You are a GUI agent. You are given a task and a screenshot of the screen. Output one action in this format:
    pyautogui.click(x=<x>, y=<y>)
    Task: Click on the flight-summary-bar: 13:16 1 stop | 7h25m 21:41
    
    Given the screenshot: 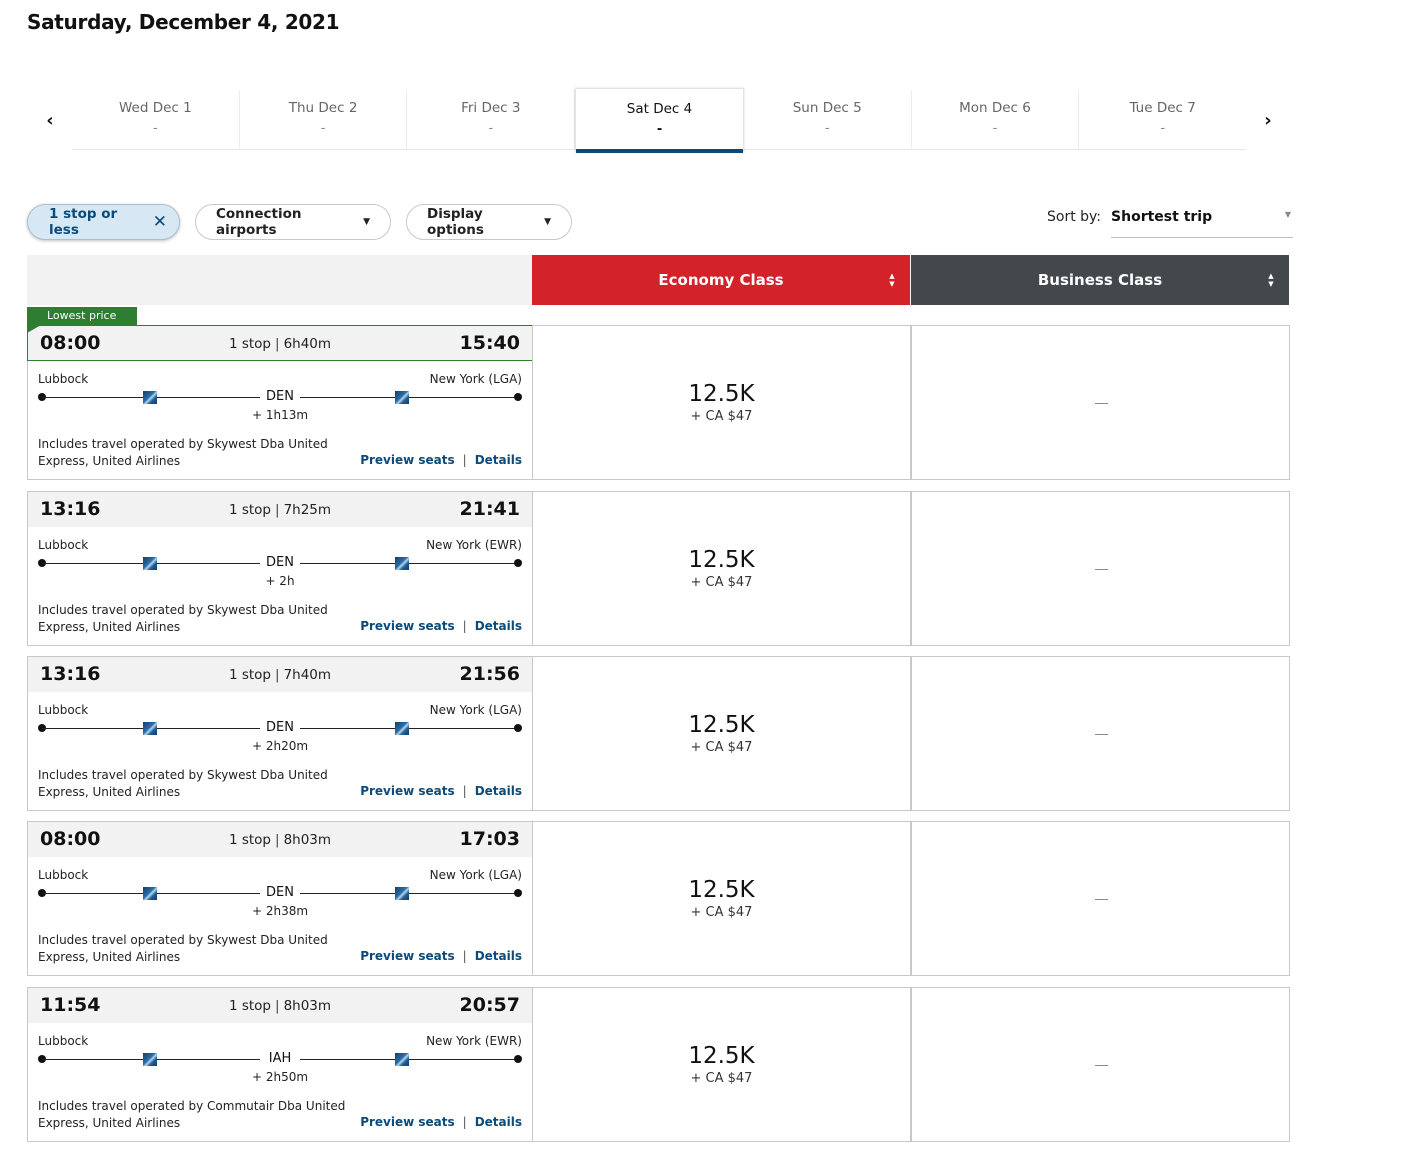 What is the action you would take?
    pyautogui.click(x=280, y=509)
    